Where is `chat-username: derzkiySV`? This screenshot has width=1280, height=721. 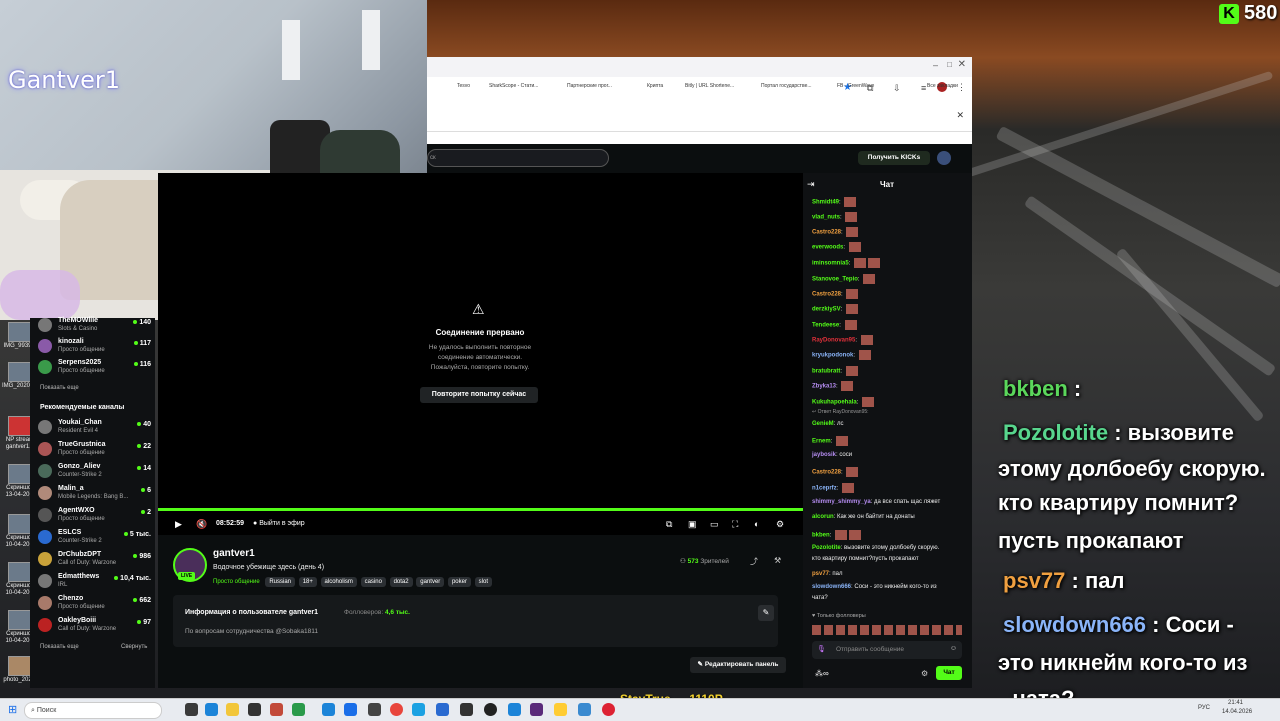
chat-username: derzkiySV is located at coordinates (826, 310).